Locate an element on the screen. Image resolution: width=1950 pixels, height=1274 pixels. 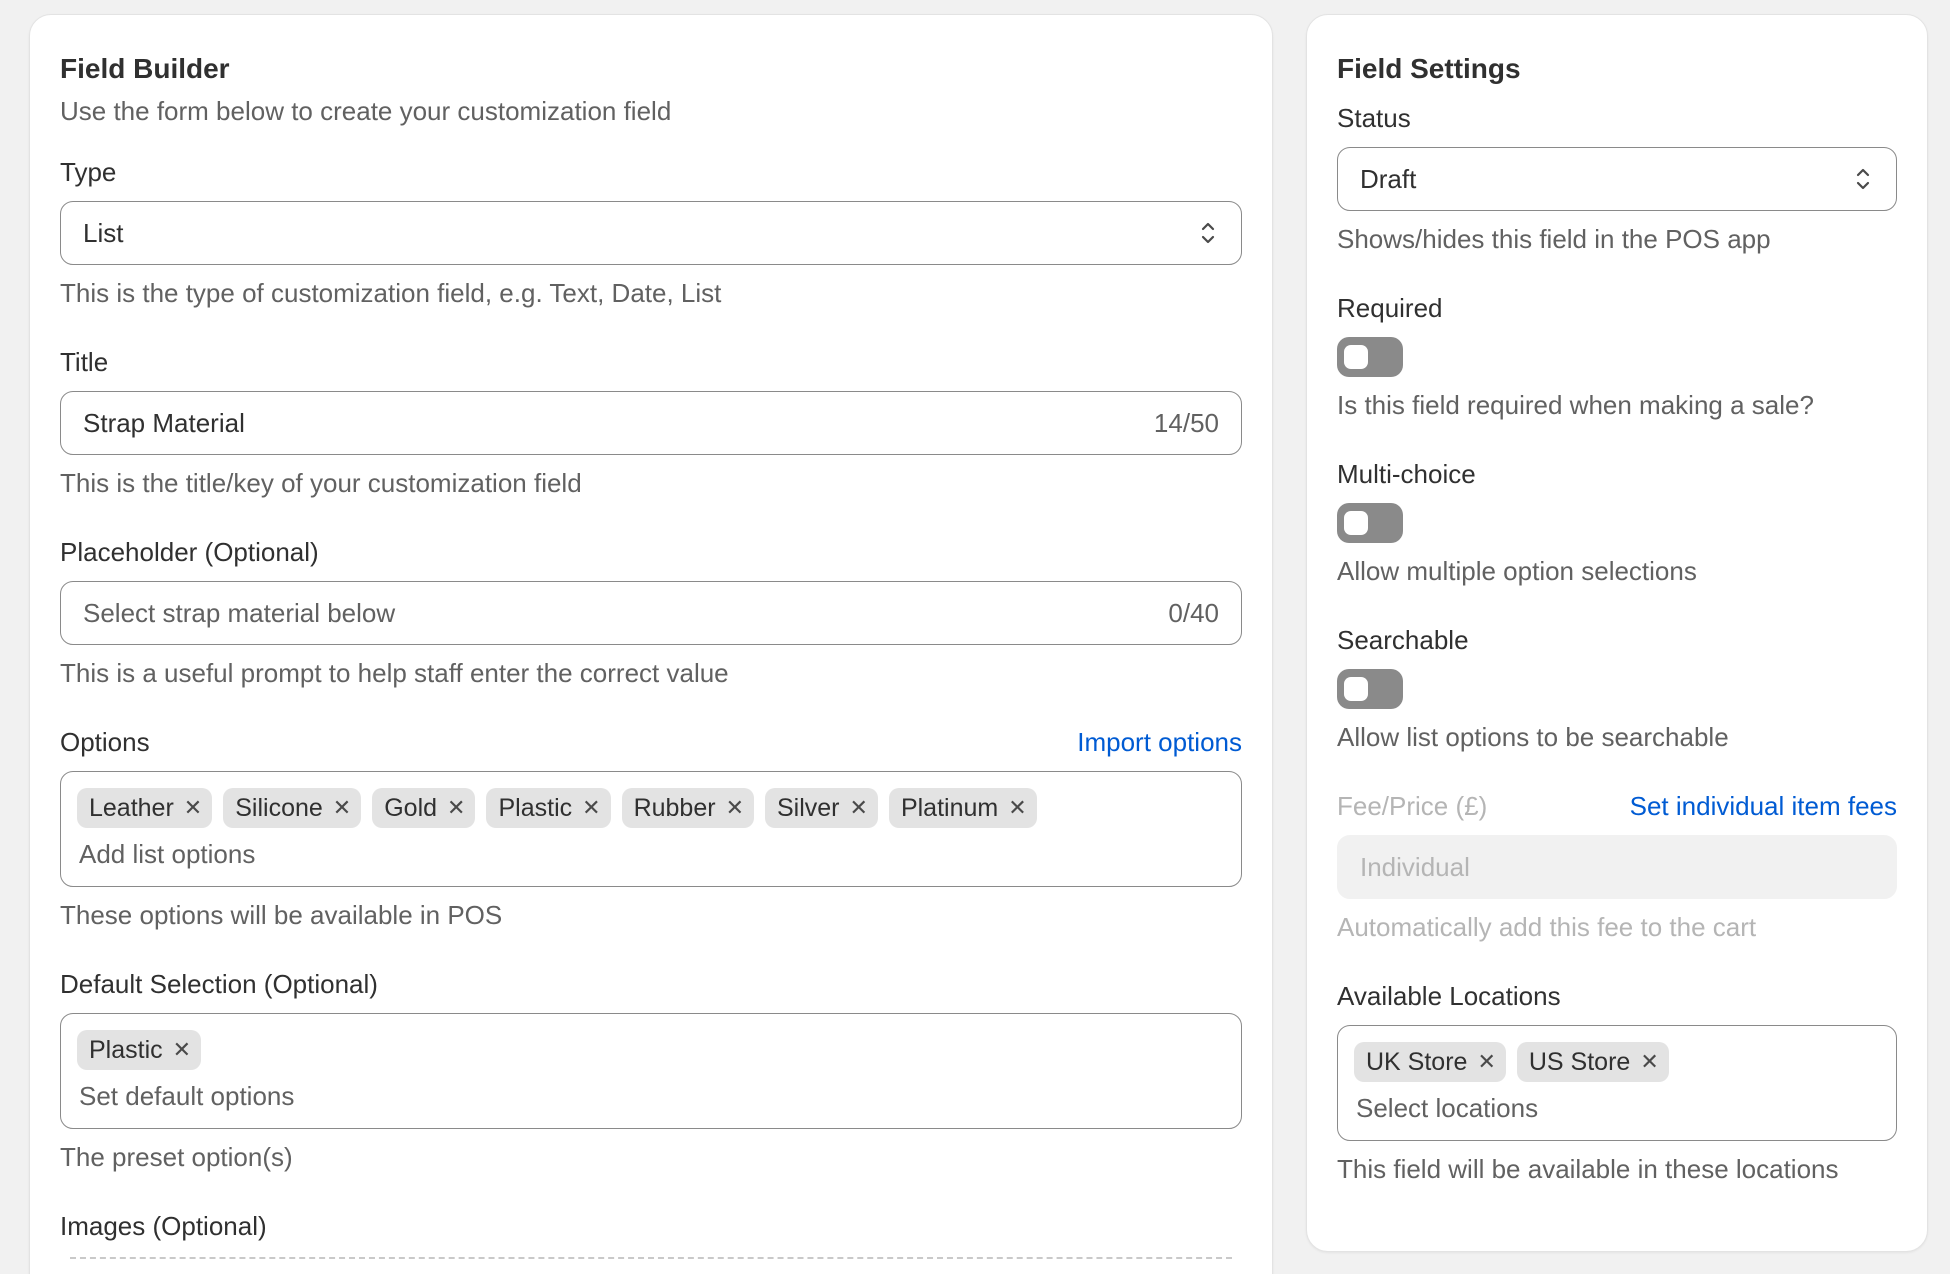
searchable-help: Allow list options to be searchable is located at coordinates (1533, 737).